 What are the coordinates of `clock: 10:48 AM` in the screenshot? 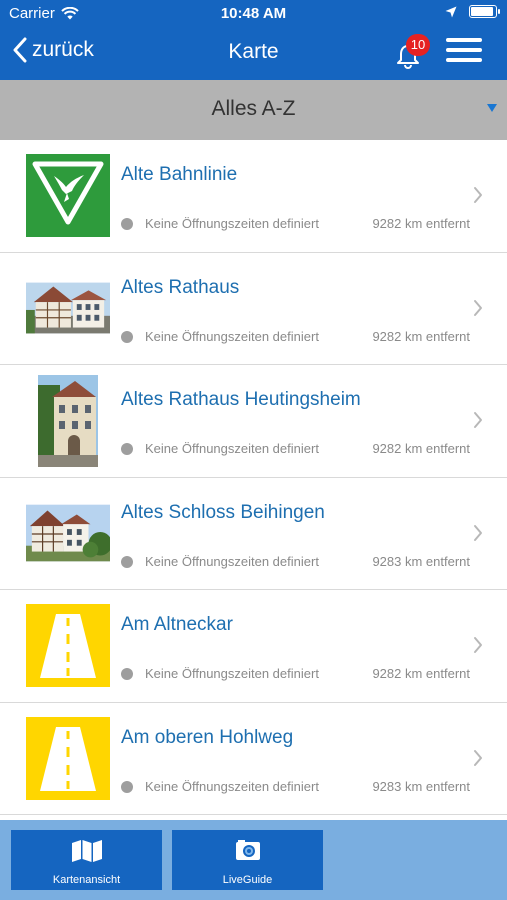 It's located at (253, 13).